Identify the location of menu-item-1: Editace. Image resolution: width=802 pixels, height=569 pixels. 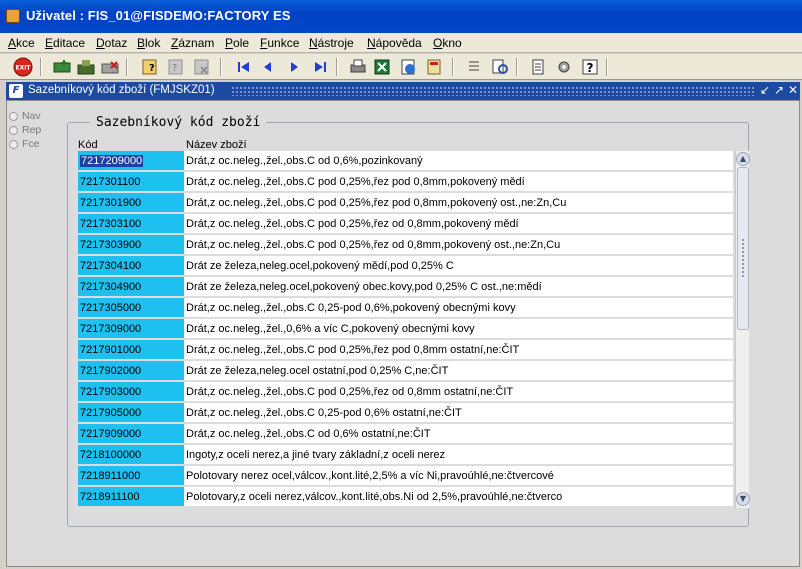
(65, 43).